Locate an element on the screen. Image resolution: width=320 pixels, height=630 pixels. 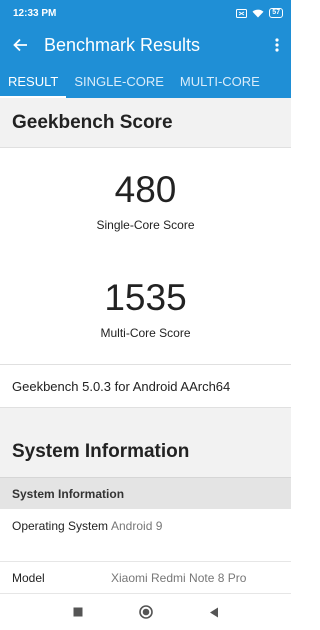
system-information-subheading: System Information is located at coordinates (145, 493).